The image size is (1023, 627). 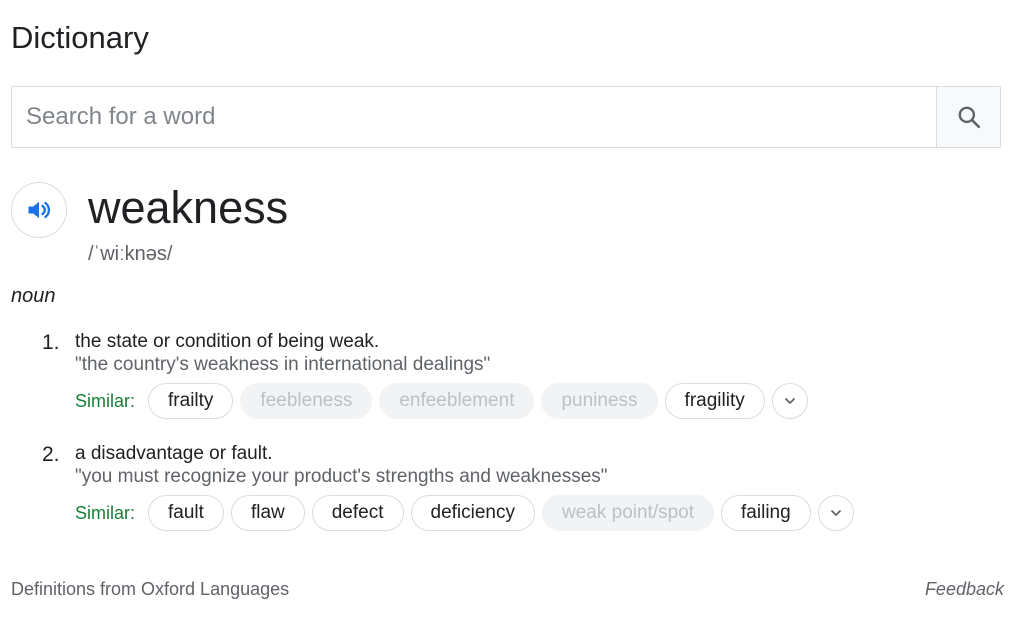 What do you see at coordinates (174, 453) in the screenshot?
I see `definition-text: a disadvantage or fault.` at bounding box center [174, 453].